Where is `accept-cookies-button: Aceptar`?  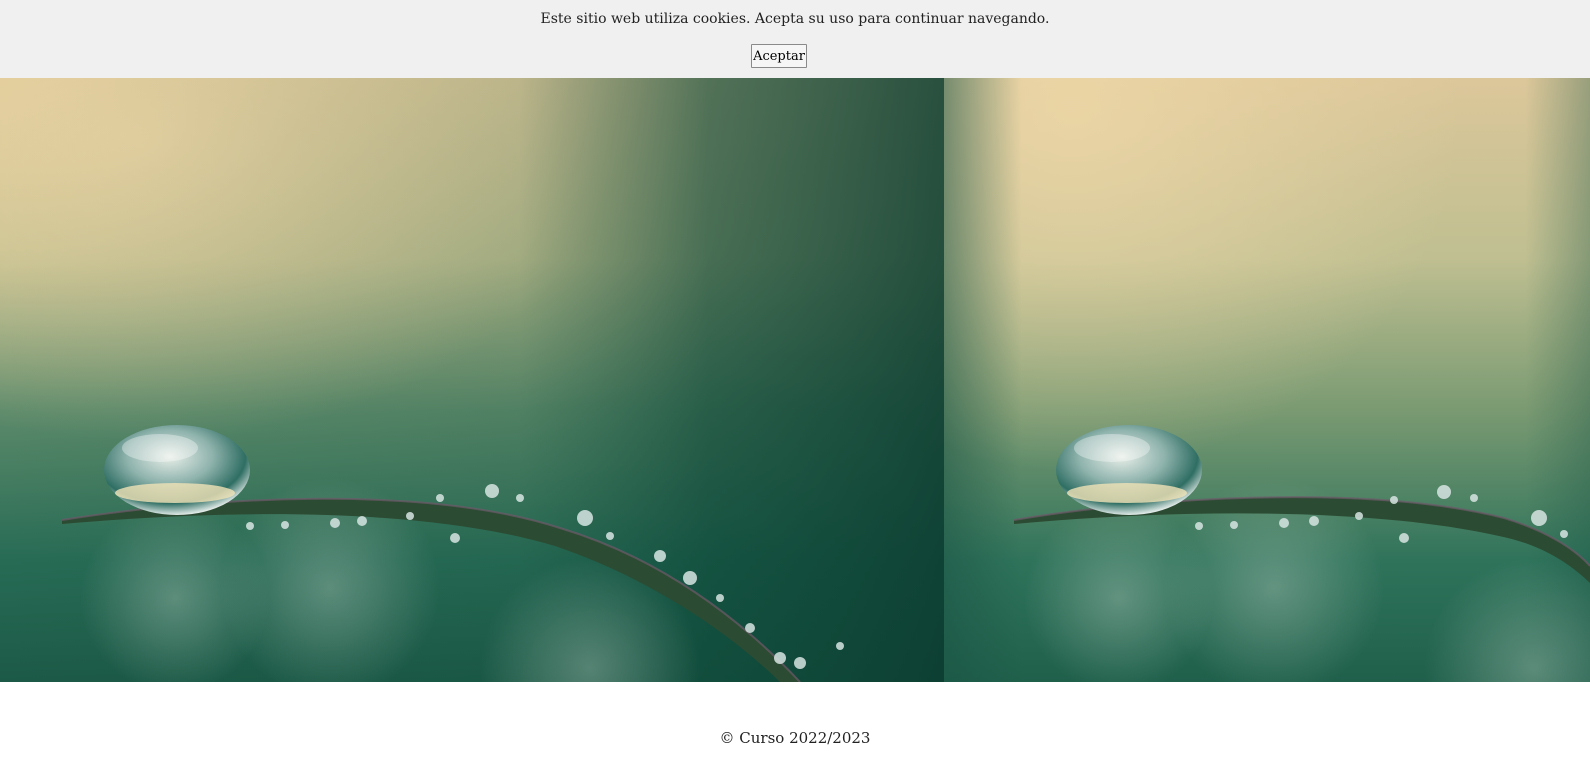
accept-cookies-button: Aceptar is located at coordinates (779, 56).